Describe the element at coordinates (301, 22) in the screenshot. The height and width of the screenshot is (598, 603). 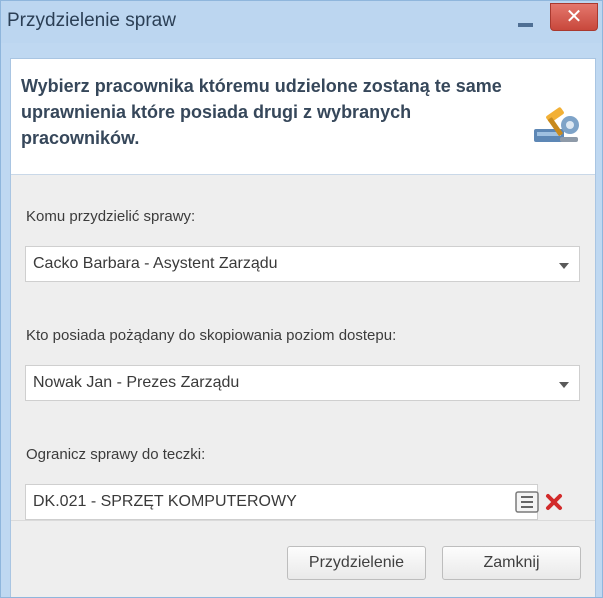
I see `title-bar: Przydzielenie spraw ✕` at that location.